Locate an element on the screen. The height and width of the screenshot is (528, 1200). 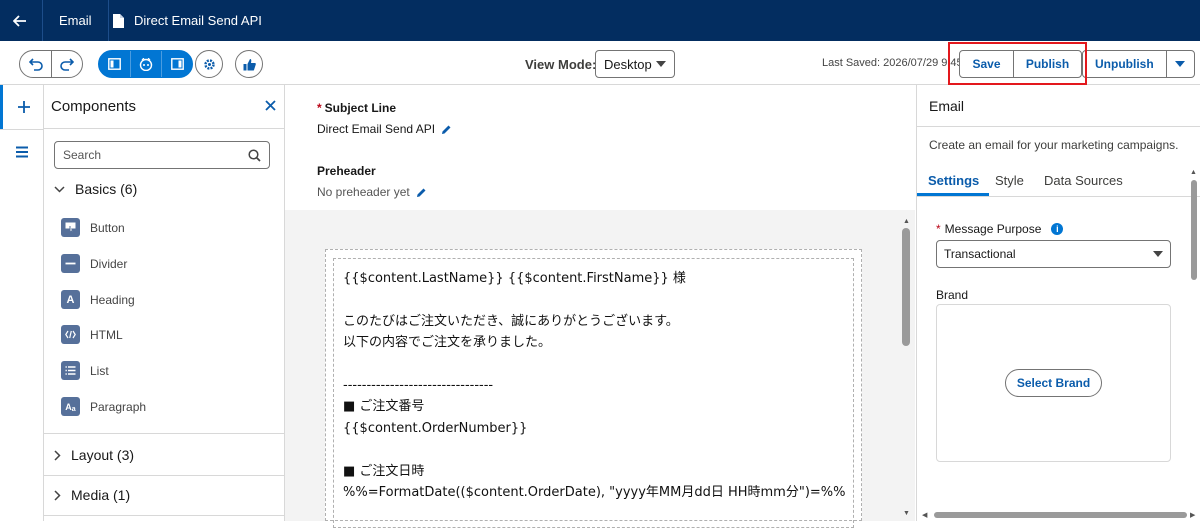
redo-button is located at coordinates (66, 64).